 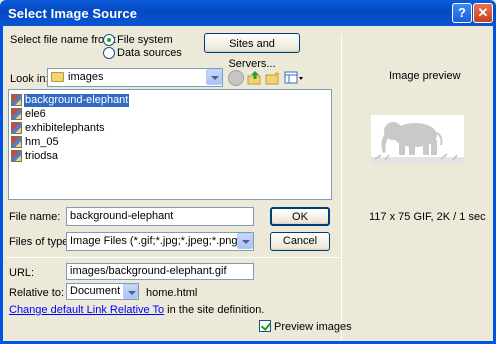 I want to click on look-in-dropdown: images, so click(x=135, y=77).